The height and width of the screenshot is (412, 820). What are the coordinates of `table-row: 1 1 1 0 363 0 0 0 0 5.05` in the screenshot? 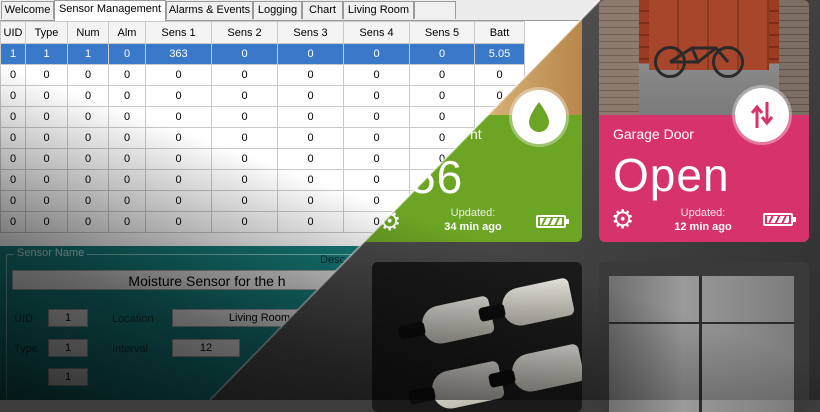 It's located at (262, 54).